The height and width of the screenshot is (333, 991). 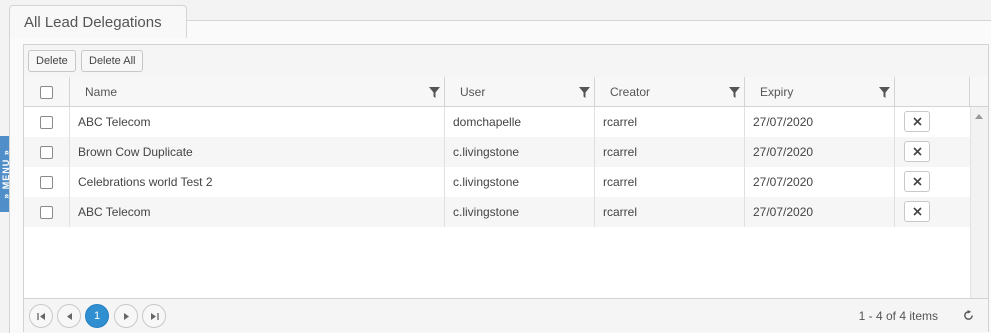 I want to click on column-header-user: User, so click(x=520, y=91).